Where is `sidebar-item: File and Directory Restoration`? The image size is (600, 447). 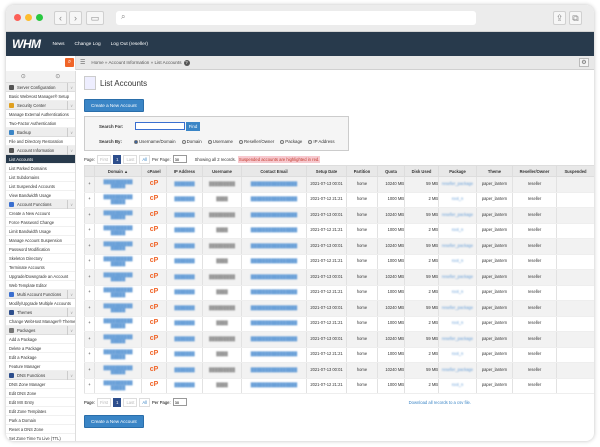
sidebar-item: File and Directory Restoration is located at coordinates (40, 141).